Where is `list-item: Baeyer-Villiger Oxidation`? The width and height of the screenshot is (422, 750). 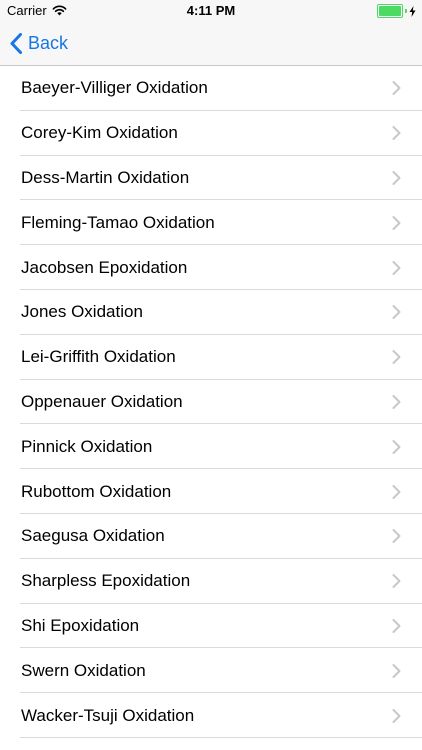 list-item: Baeyer-Villiger Oxidation is located at coordinates (211, 88).